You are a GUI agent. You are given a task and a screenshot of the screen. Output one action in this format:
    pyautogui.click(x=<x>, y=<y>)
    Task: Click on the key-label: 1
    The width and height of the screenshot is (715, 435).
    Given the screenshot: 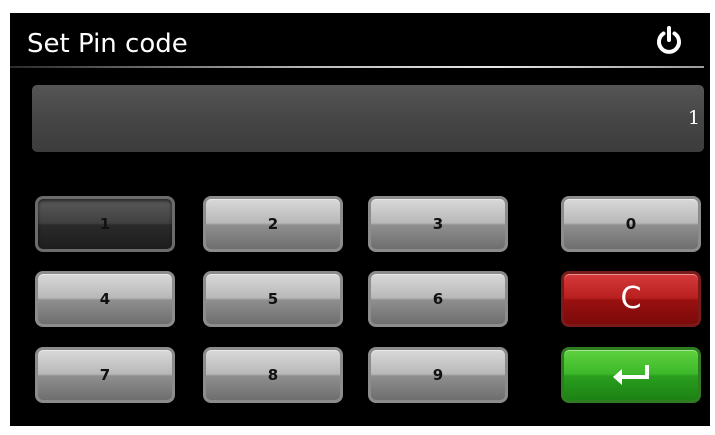 What is the action you would take?
    pyautogui.click(x=105, y=224)
    